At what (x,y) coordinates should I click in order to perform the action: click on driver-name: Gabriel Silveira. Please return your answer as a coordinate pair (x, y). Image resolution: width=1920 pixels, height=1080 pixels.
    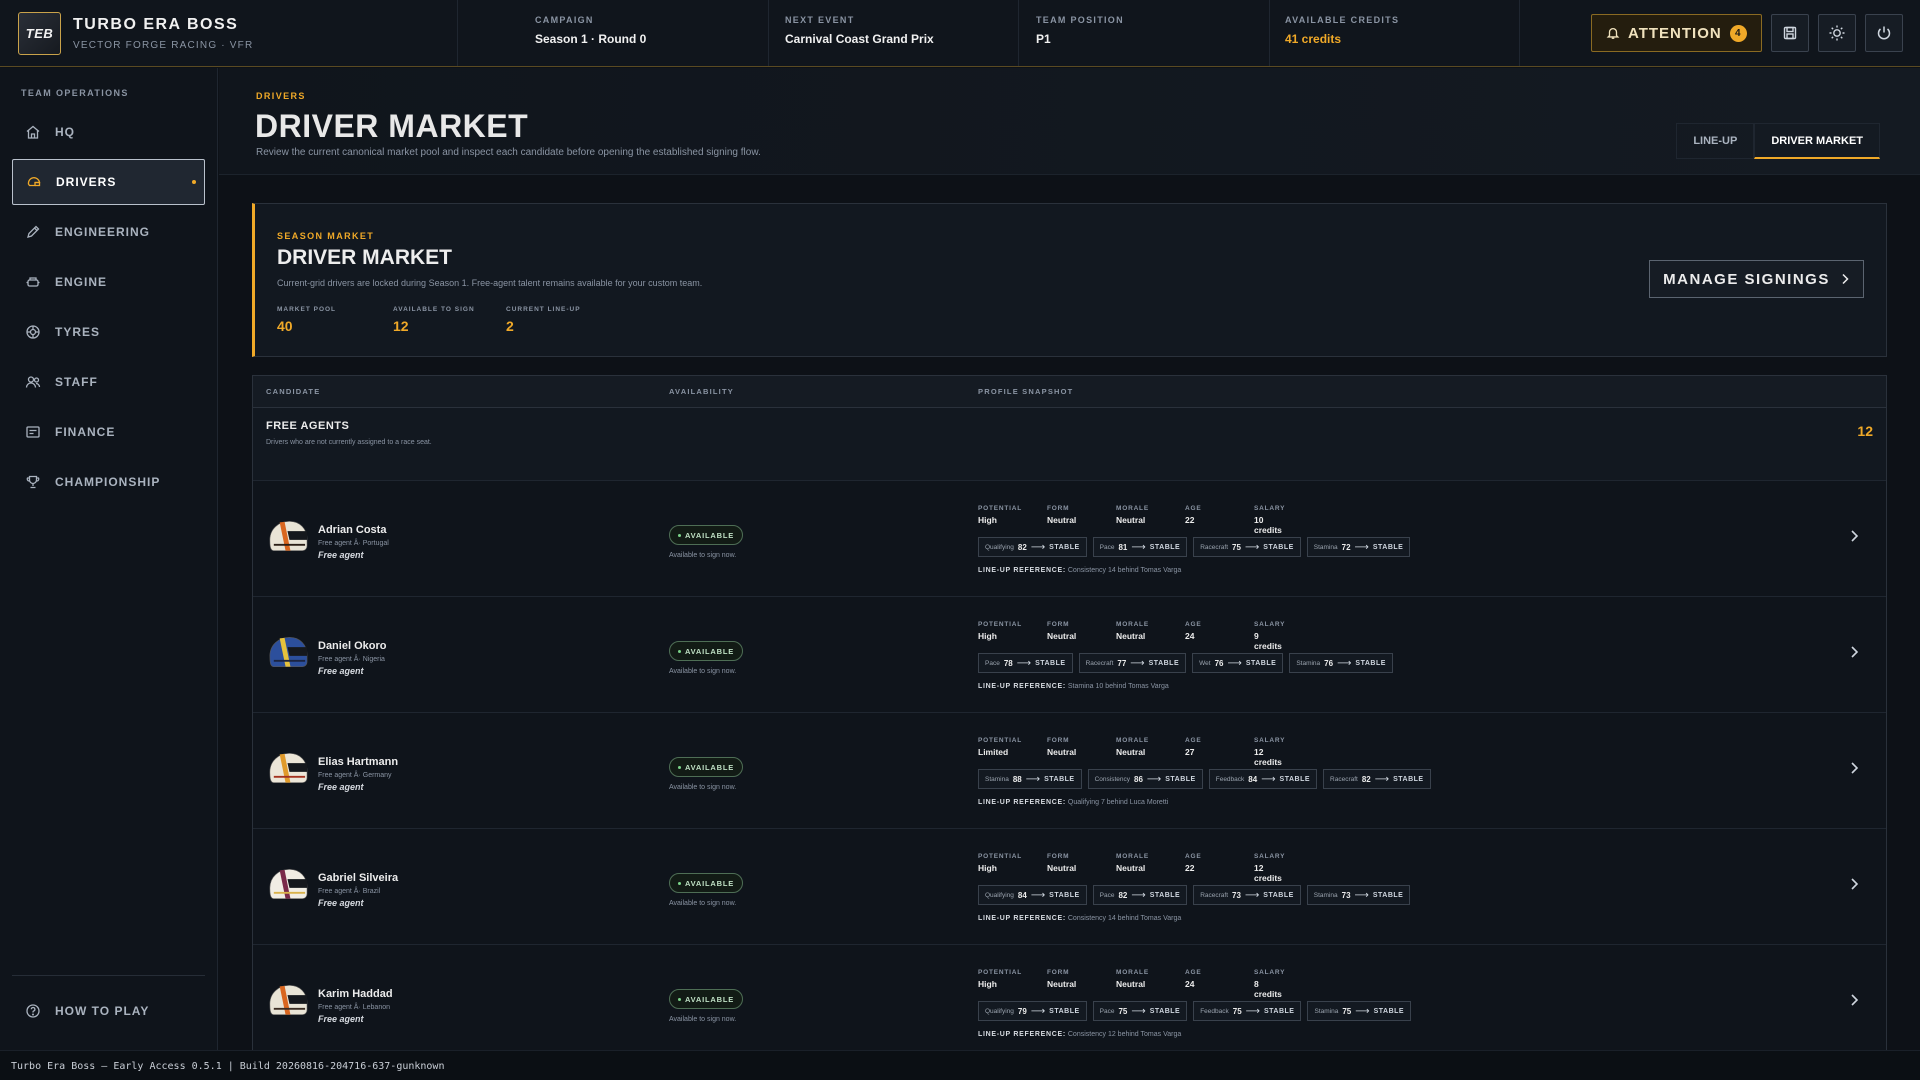
    Looking at the image, I should click on (358, 878).